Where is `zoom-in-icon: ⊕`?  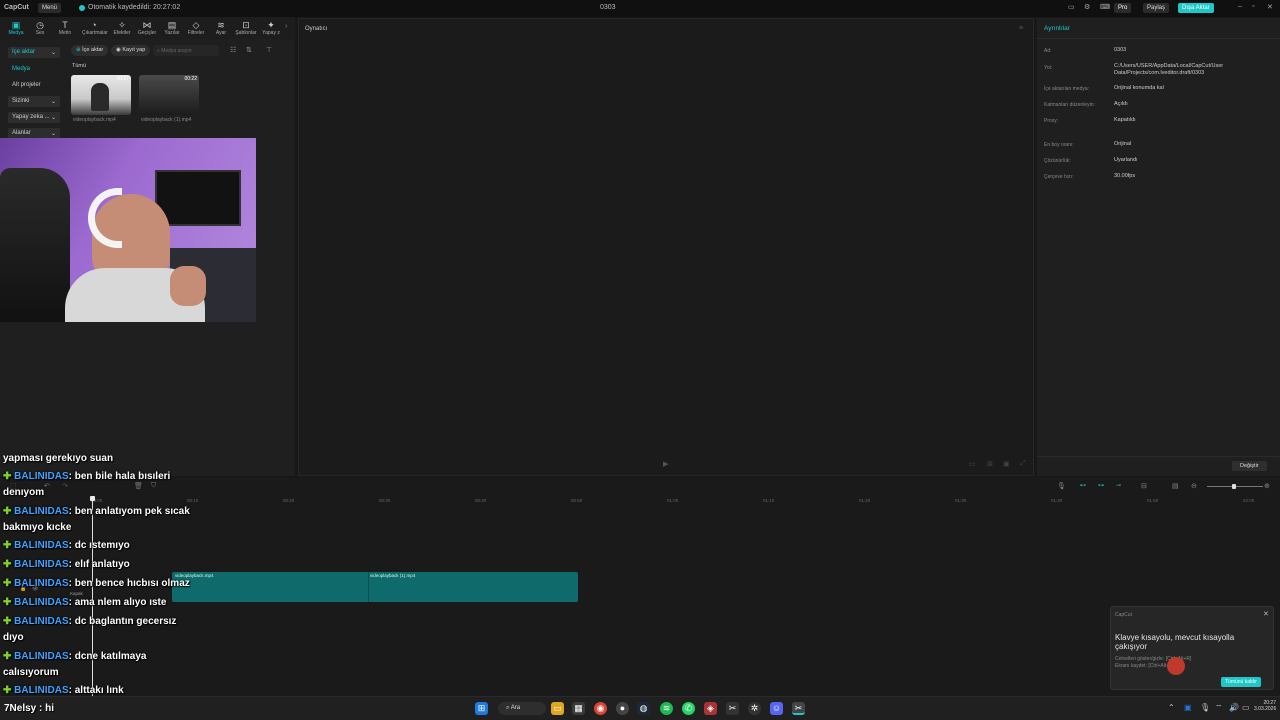 zoom-in-icon: ⊕ is located at coordinates (1267, 486).